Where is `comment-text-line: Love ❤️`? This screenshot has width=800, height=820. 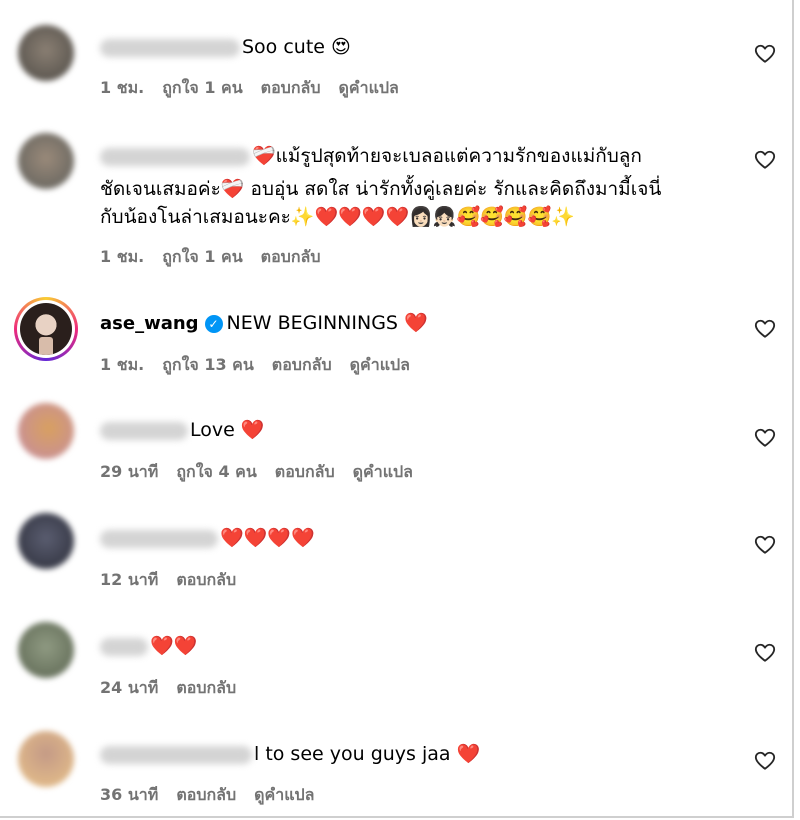
comment-text-line: Love ❤️ is located at coordinates (182, 430).